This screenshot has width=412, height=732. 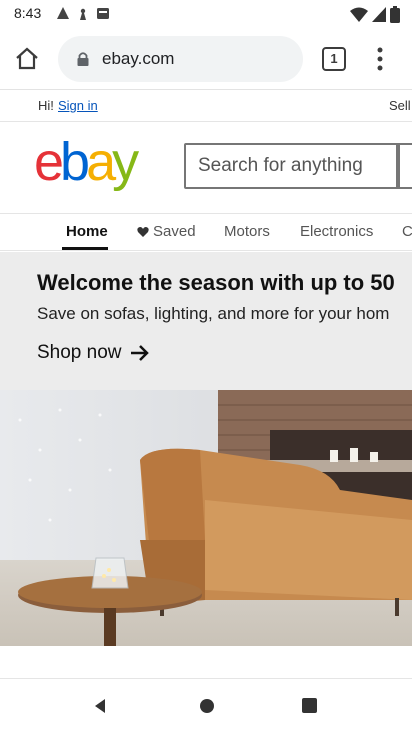 What do you see at coordinates (206, 14) in the screenshot?
I see `status-bar: 8:43` at bounding box center [206, 14].